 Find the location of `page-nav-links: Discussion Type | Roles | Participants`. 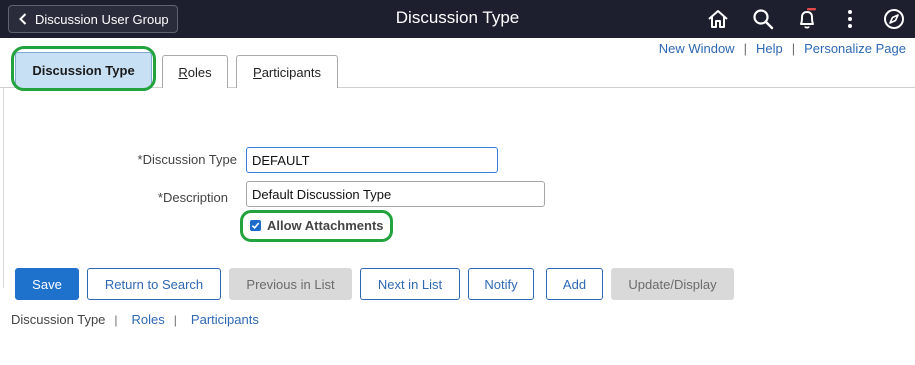

page-nav-links: Discussion Type | Roles | Participants is located at coordinates (135, 319).